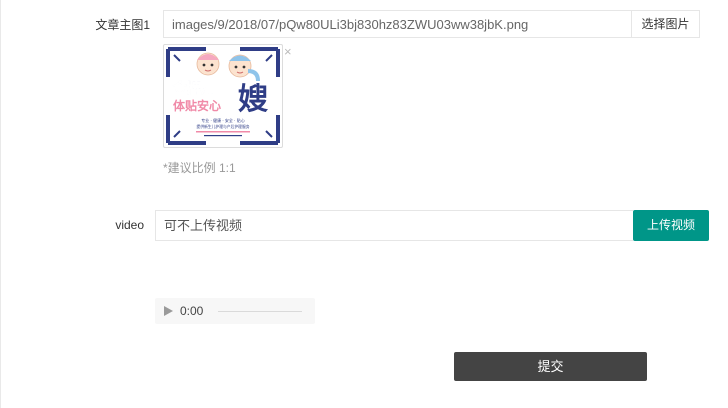 This screenshot has height=408, width=728. I want to click on media-player: 0:00, so click(235, 311).